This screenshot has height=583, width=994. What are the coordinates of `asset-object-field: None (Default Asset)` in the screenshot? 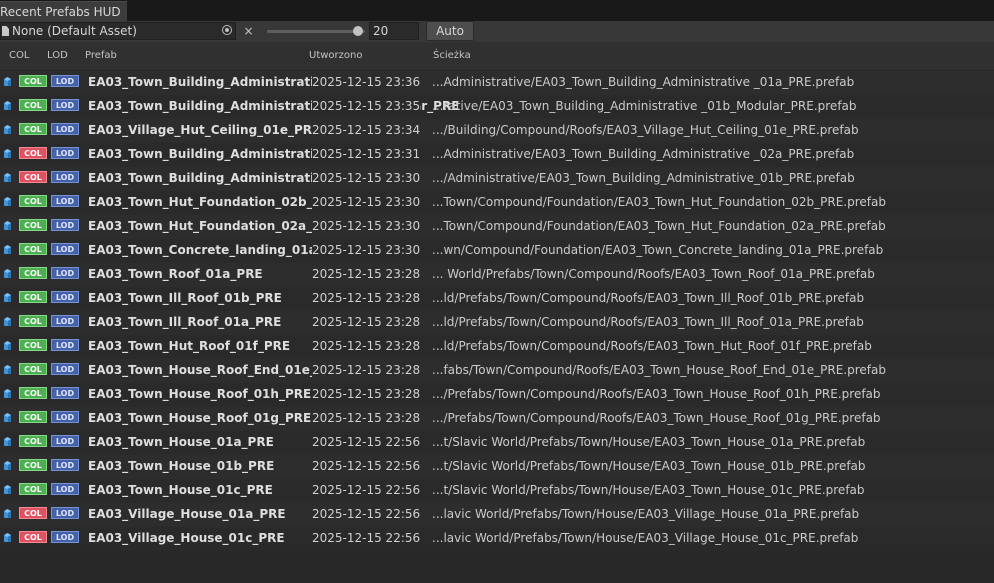 It's located at (118, 31).